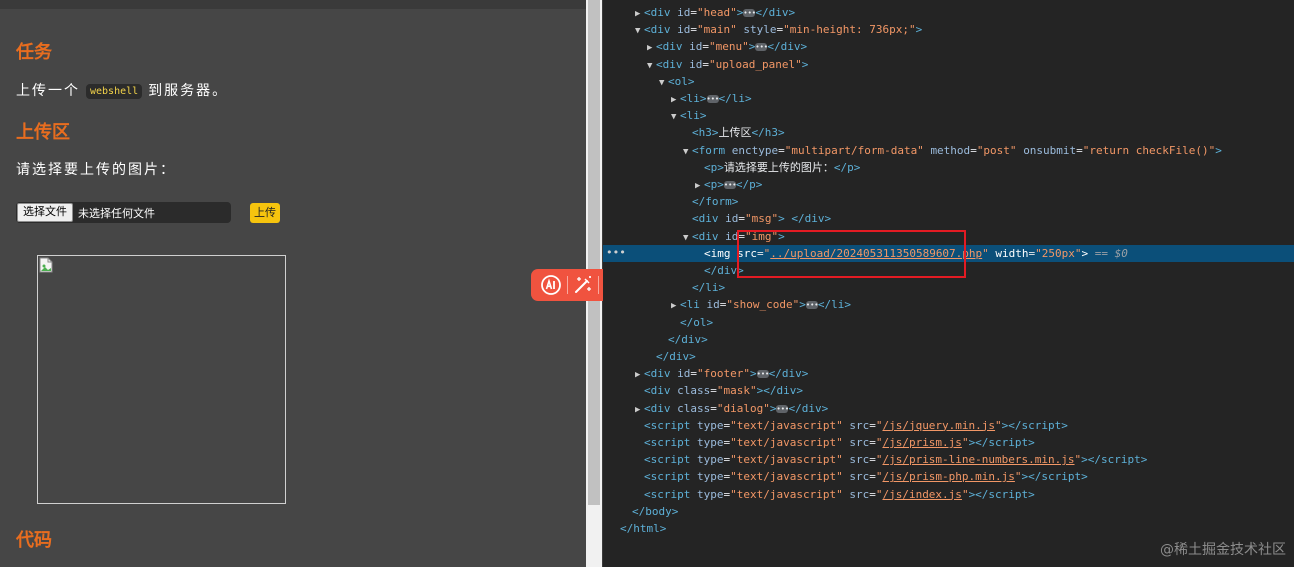 The height and width of the screenshot is (567, 1294). What do you see at coordinates (782, 167) in the screenshot?
I see `dom-node-markup: <p>请选择要上传的图片：</p>` at bounding box center [782, 167].